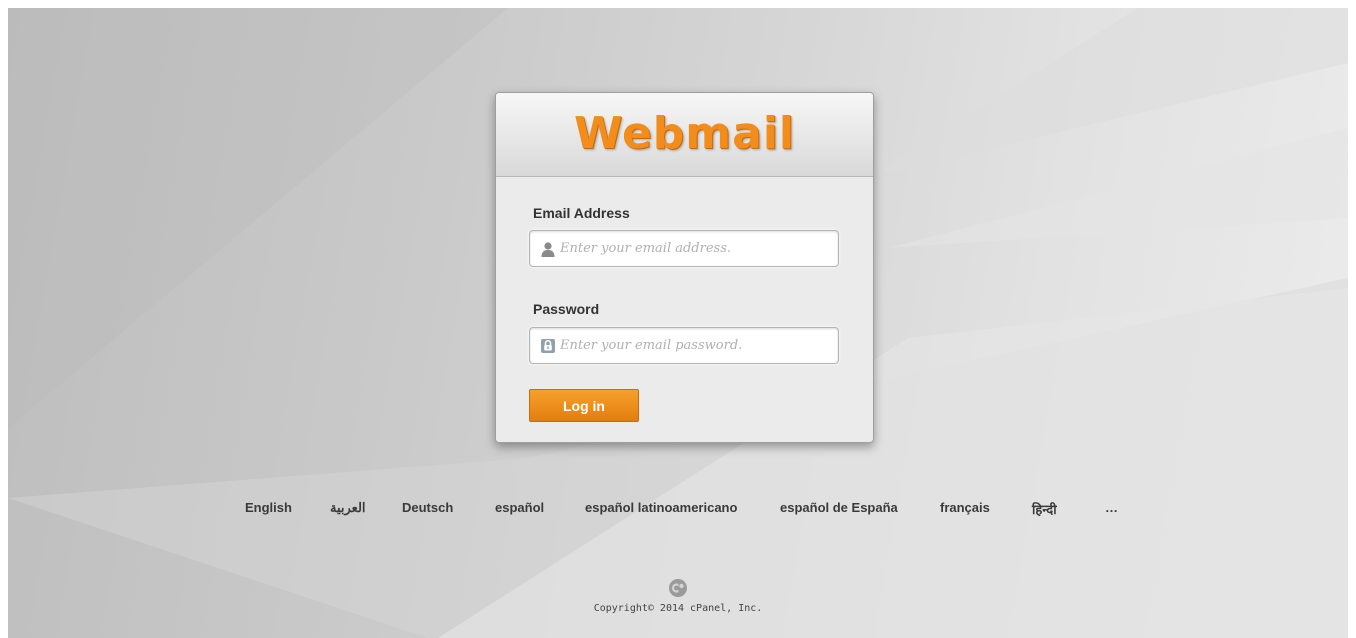 The height and width of the screenshot is (638, 1356). Describe the element at coordinates (427, 507) in the screenshot. I see `lang-deutsch: Deutsch` at that location.